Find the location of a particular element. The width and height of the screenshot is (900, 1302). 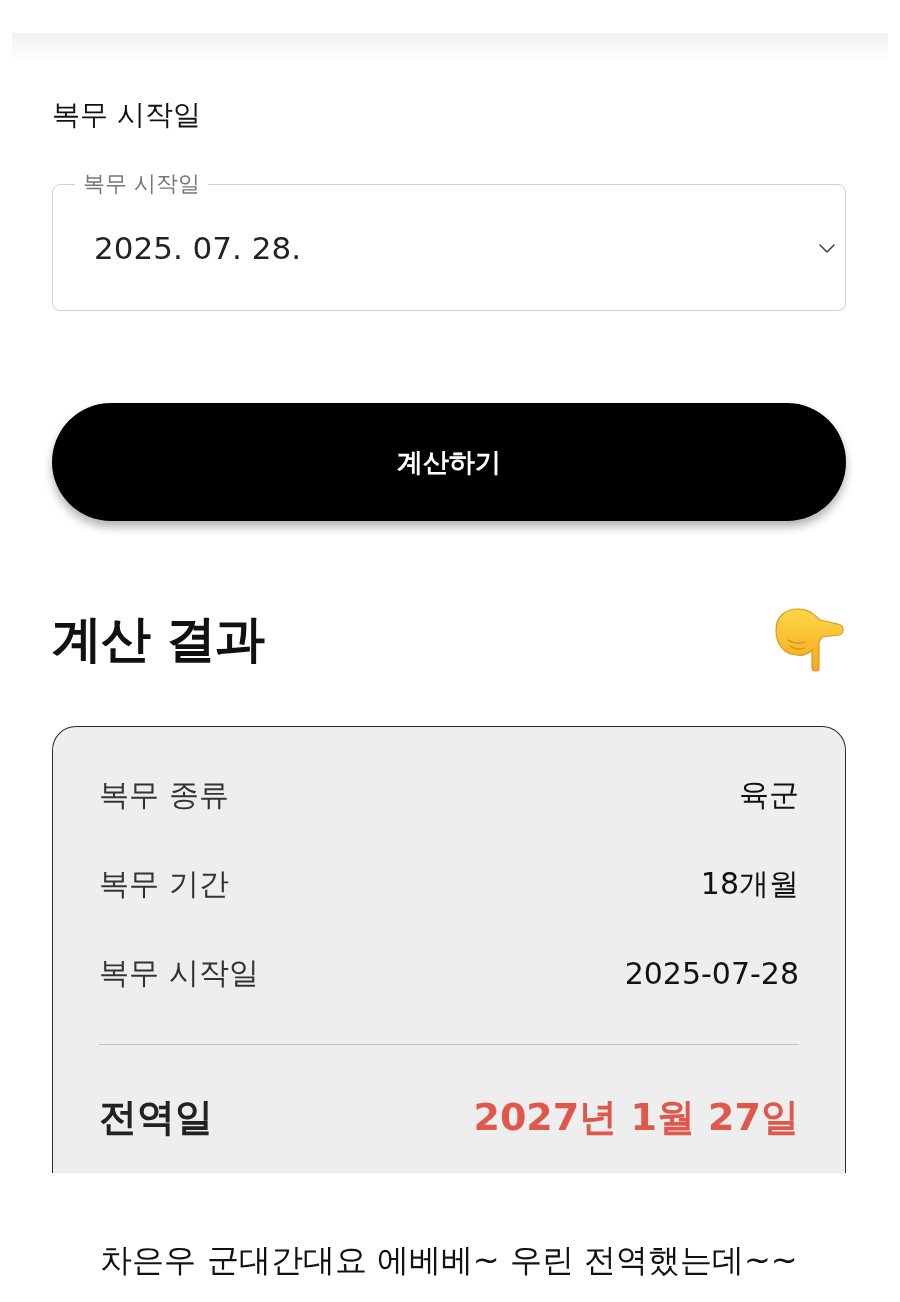

result-value: 2025-07-28 is located at coordinates (711, 973).